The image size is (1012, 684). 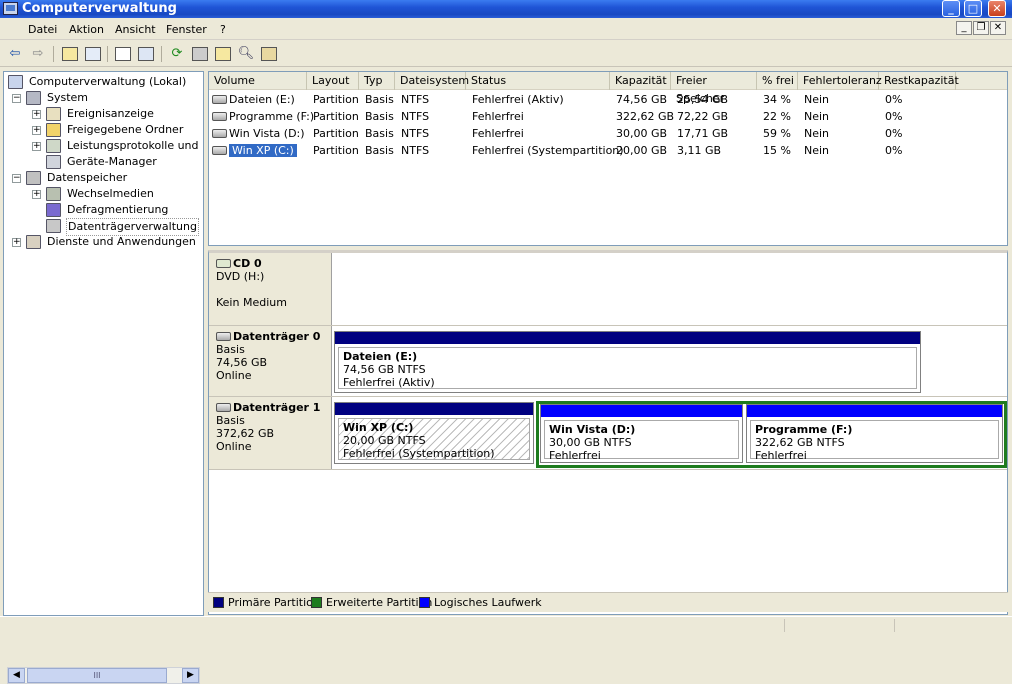 What do you see at coordinates (951, 8) in the screenshot?
I see `minimize-button: _` at bounding box center [951, 8].